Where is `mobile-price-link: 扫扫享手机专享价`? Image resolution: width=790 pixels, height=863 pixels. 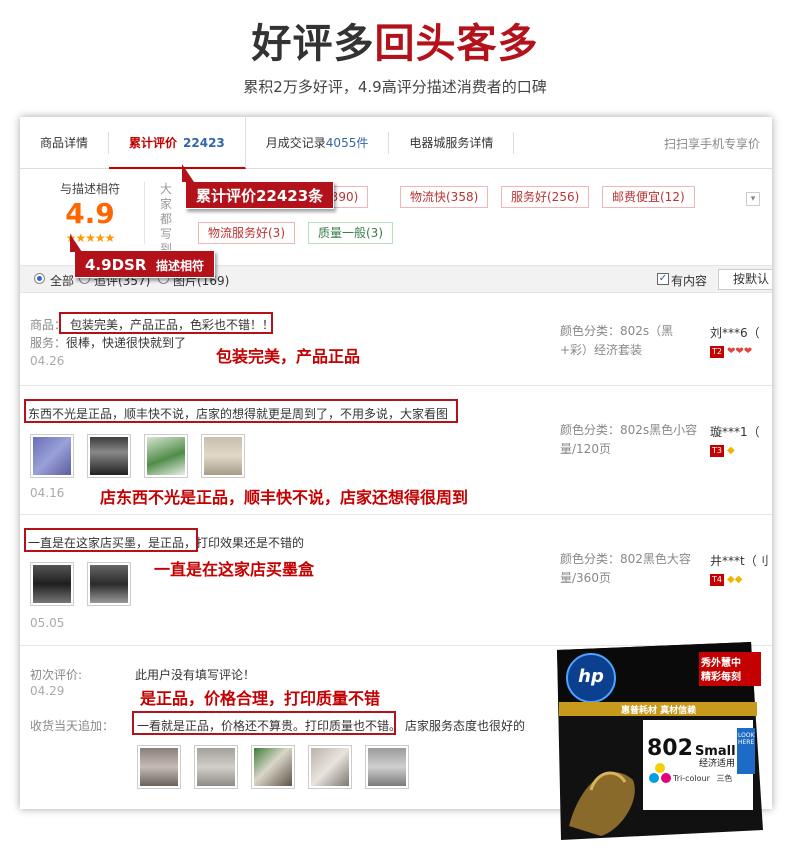 mobile-price-link: 扫扫享手机专享价 is located at coordinates (712, 143).